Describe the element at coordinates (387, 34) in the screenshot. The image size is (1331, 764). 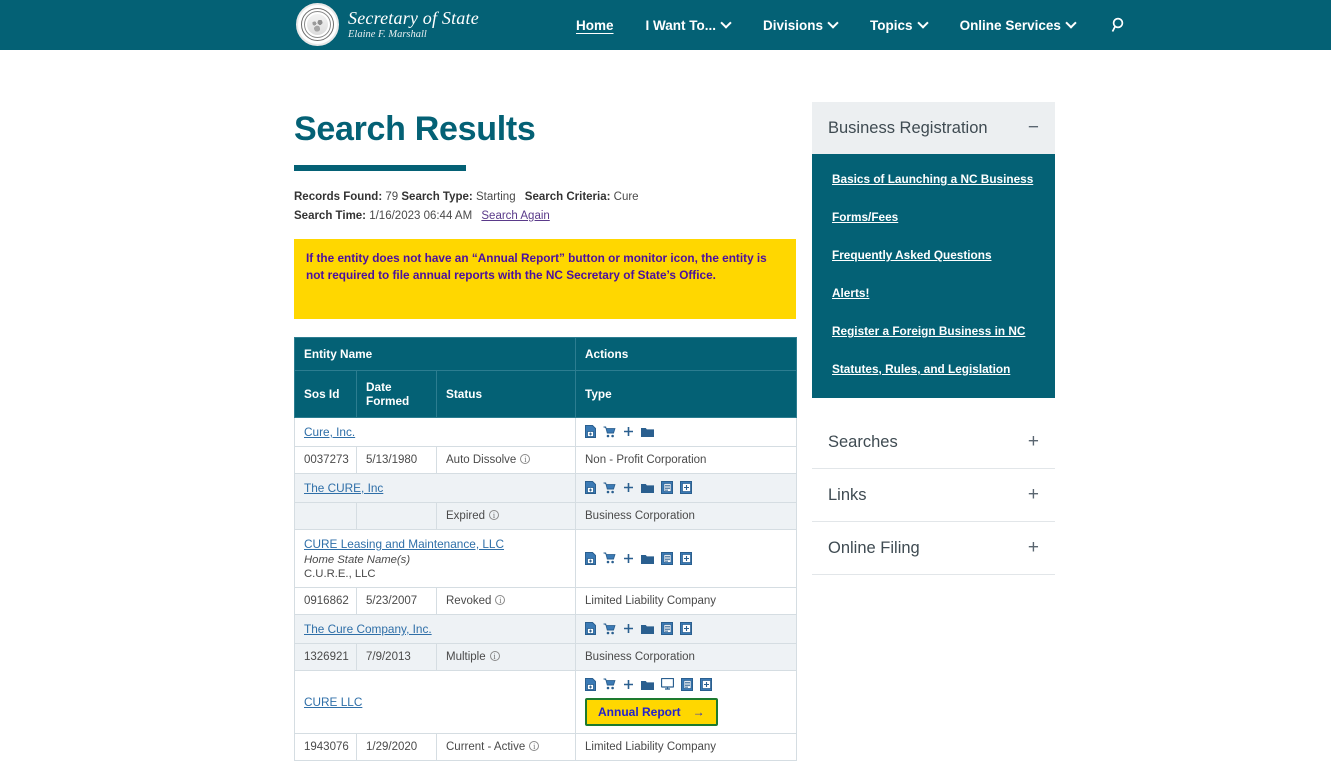
I see `brand-line-2: Elaine F. Marshall` at that location.